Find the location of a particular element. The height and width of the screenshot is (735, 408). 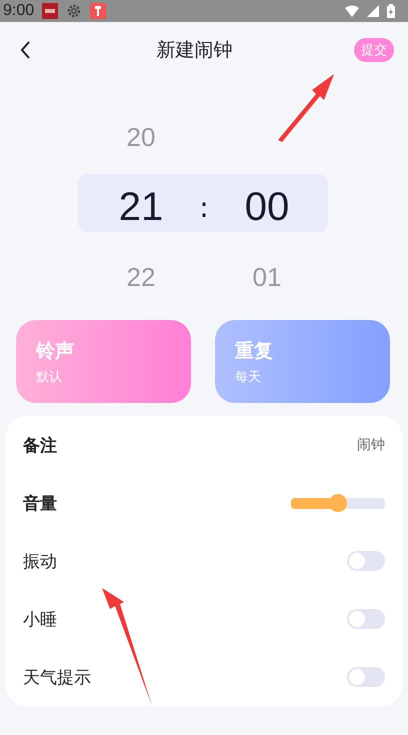

setting-card: 重复 每天 is located at coordinates (302, 361).